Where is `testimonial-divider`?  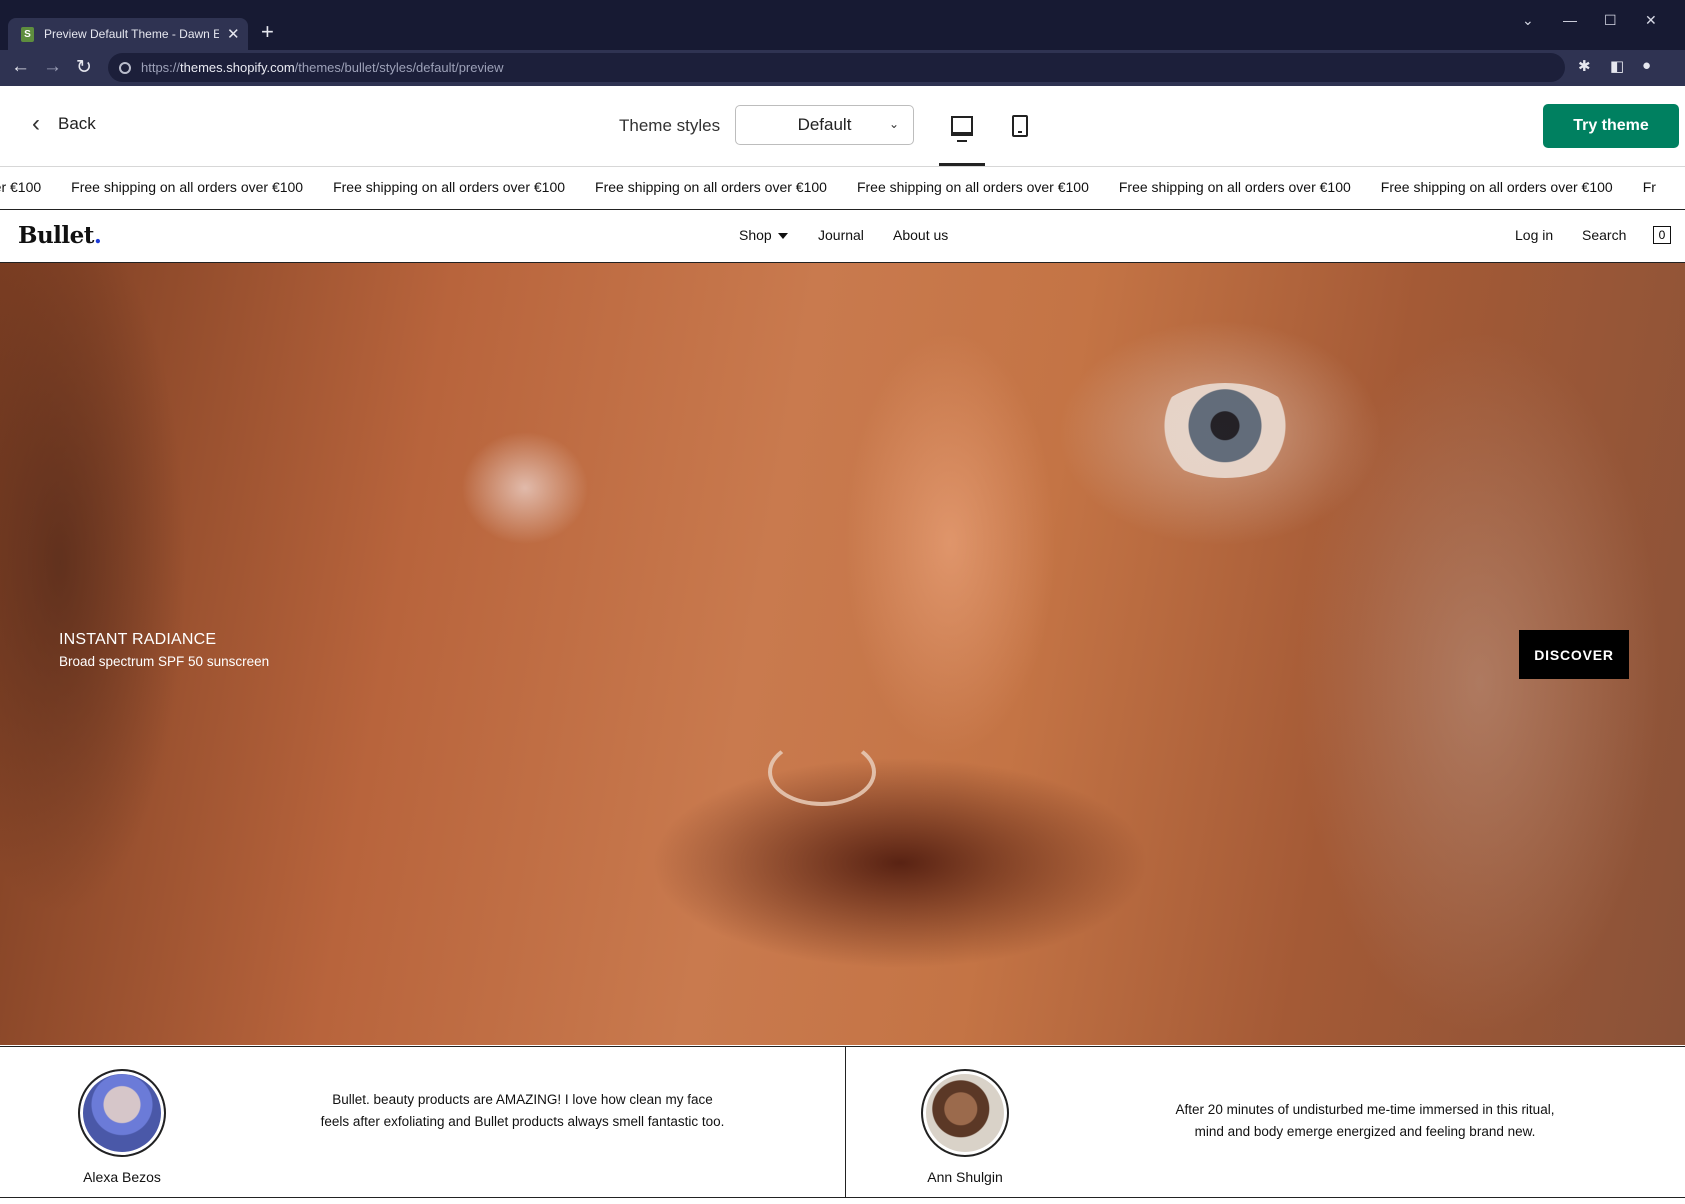
testimonial-divider is located at coordinates (845, 1122).